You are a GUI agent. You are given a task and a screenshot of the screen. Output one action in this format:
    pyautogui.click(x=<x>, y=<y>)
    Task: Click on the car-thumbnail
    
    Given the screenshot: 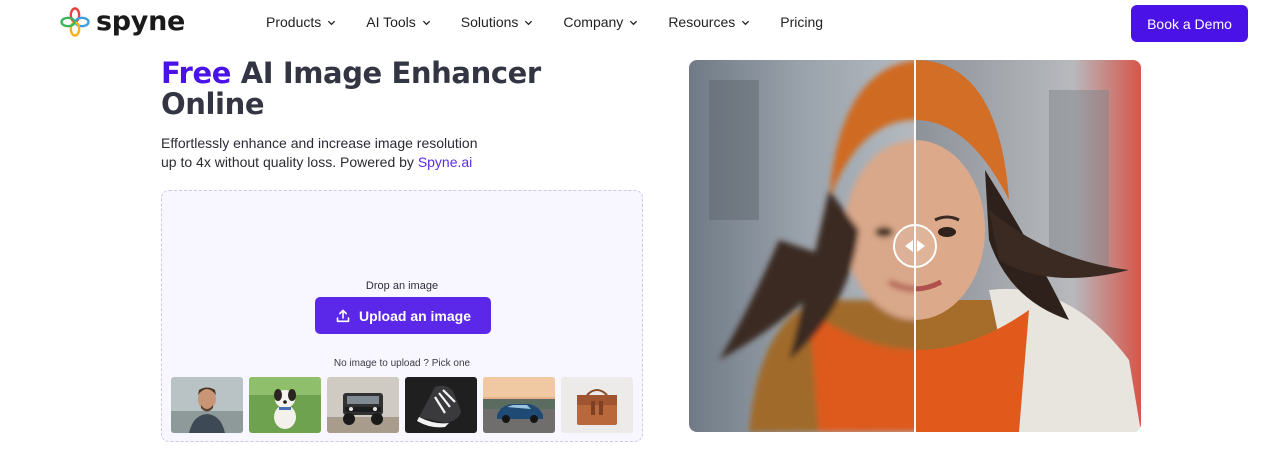 What is the action you would take?
    pyautogui.click(x=519, y=405)
    